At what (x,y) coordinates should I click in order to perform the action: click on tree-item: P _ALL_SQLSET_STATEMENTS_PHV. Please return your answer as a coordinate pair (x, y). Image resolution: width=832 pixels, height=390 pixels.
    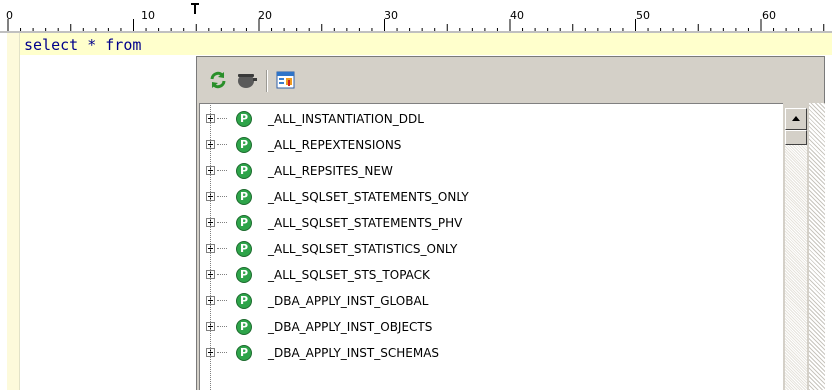
    Looking at the image, I should click on (492, 224).